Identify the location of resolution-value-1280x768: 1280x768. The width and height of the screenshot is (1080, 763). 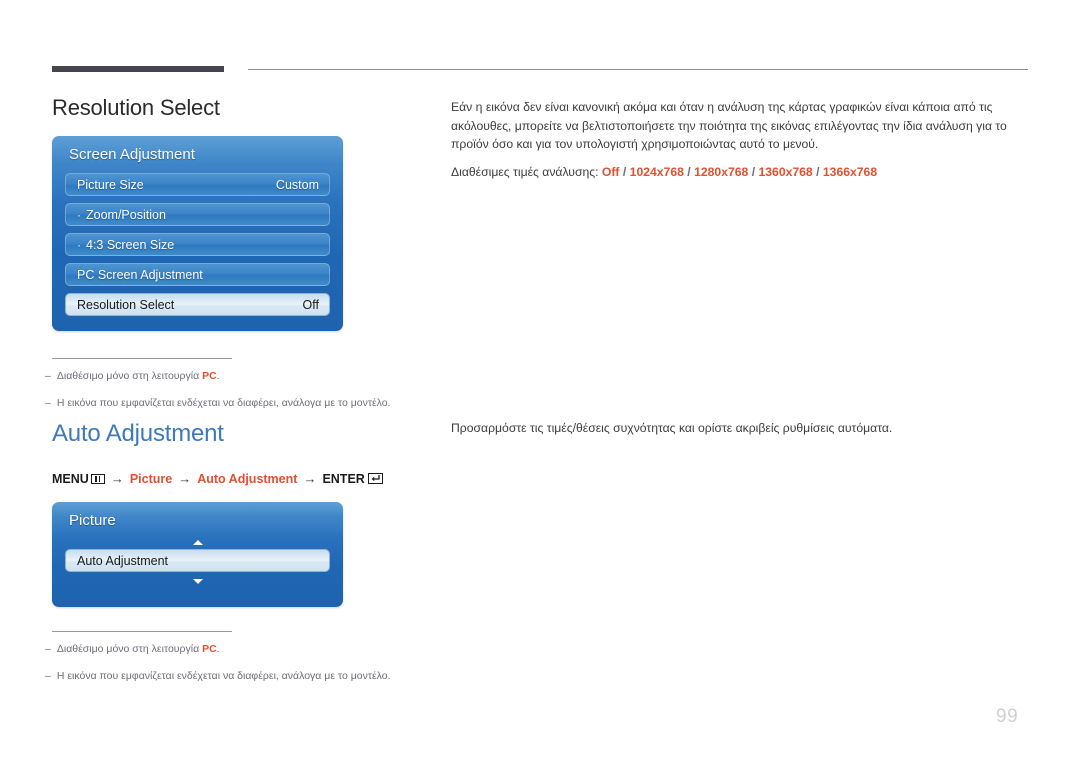
(721, 171).